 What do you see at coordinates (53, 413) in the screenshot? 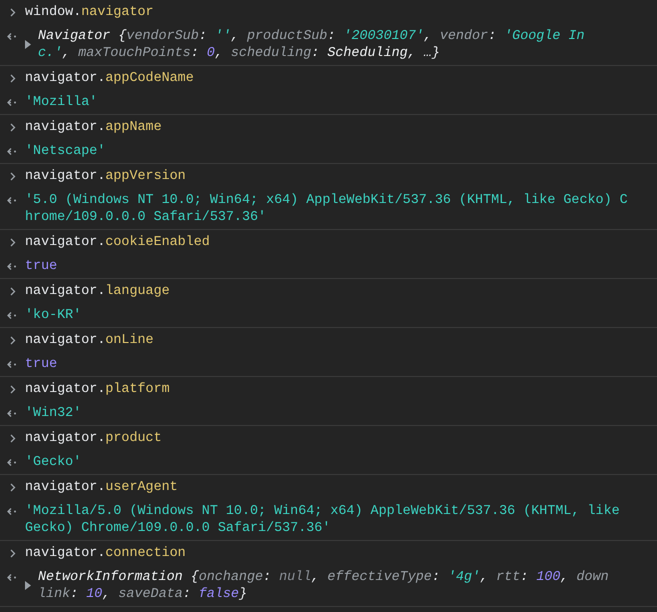
I see `result-value: 'Win32'` at bounding box center [53, 413].